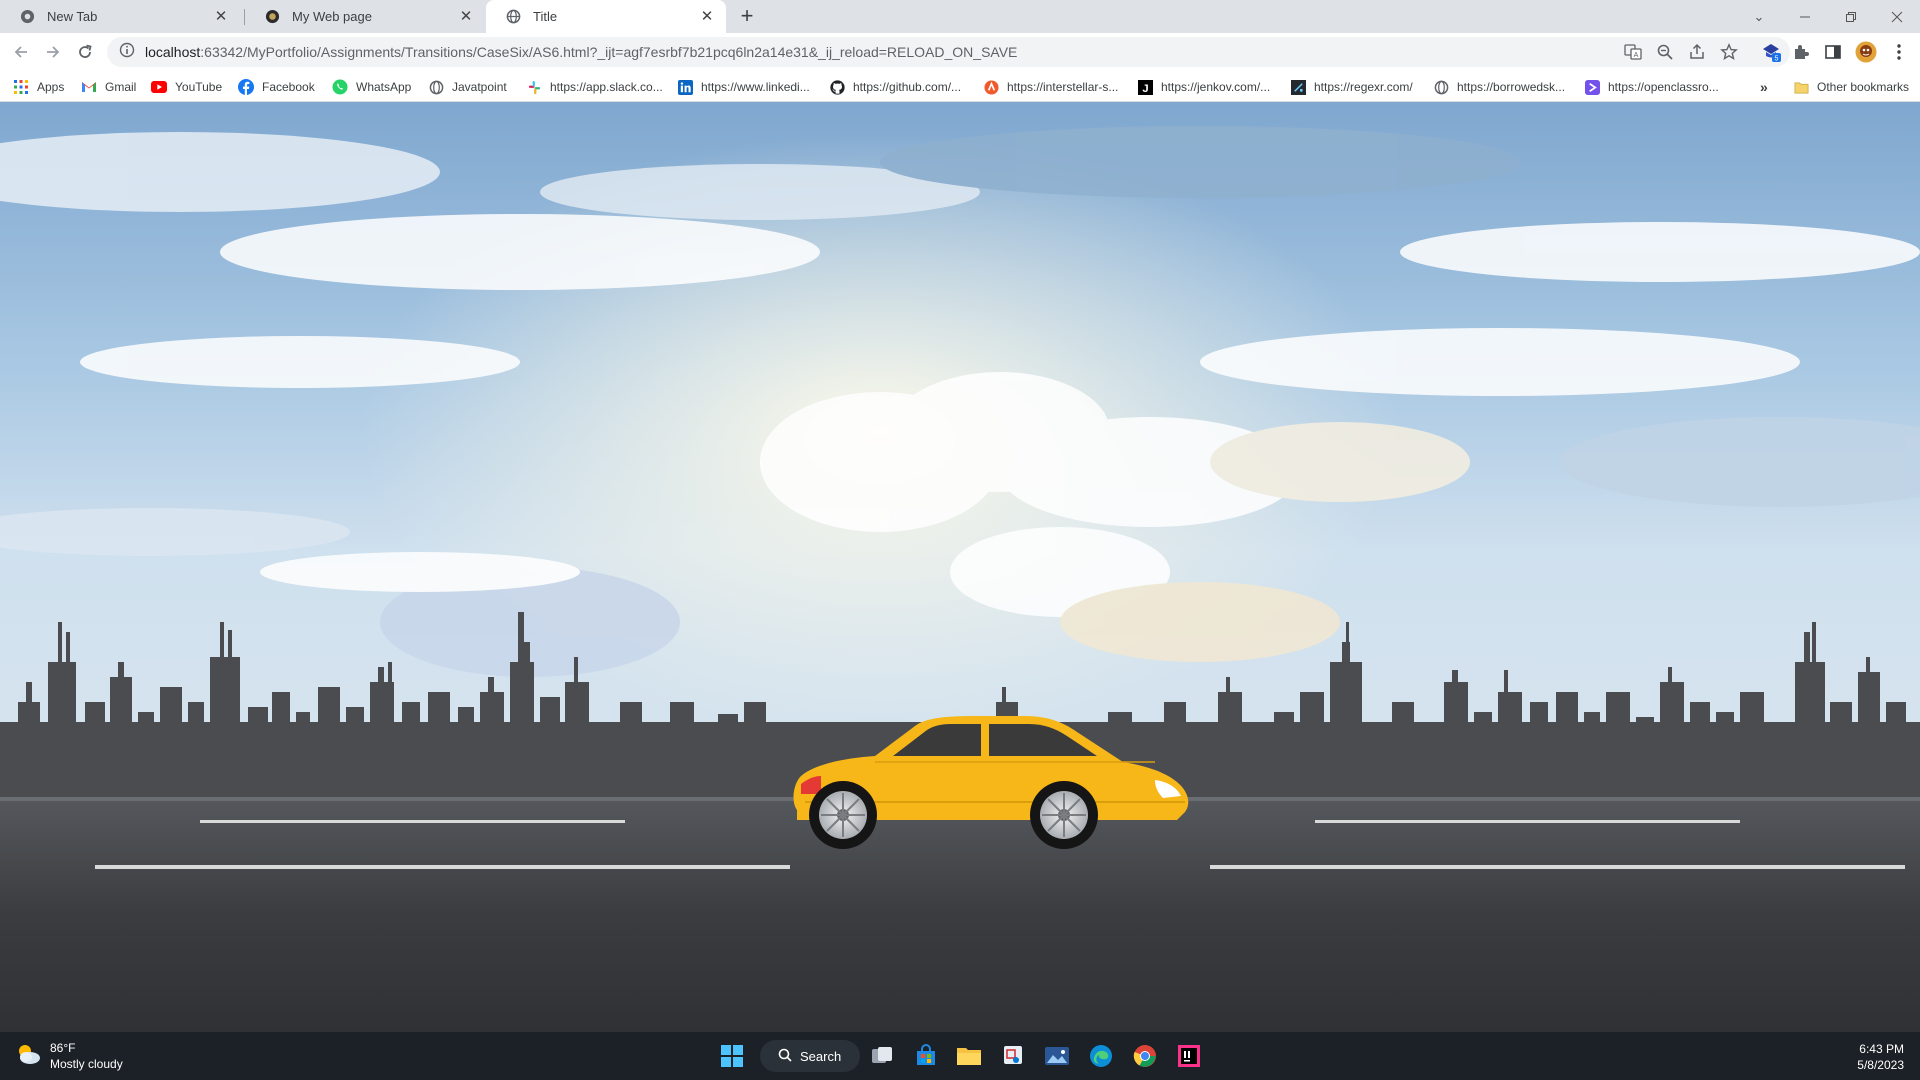 The height and width of the screenshot is (1080, 1920). What do you see at coordinates (1665, 52) in the screenshot?
I see `zoom-icon` at bounding box center [1665, 52].